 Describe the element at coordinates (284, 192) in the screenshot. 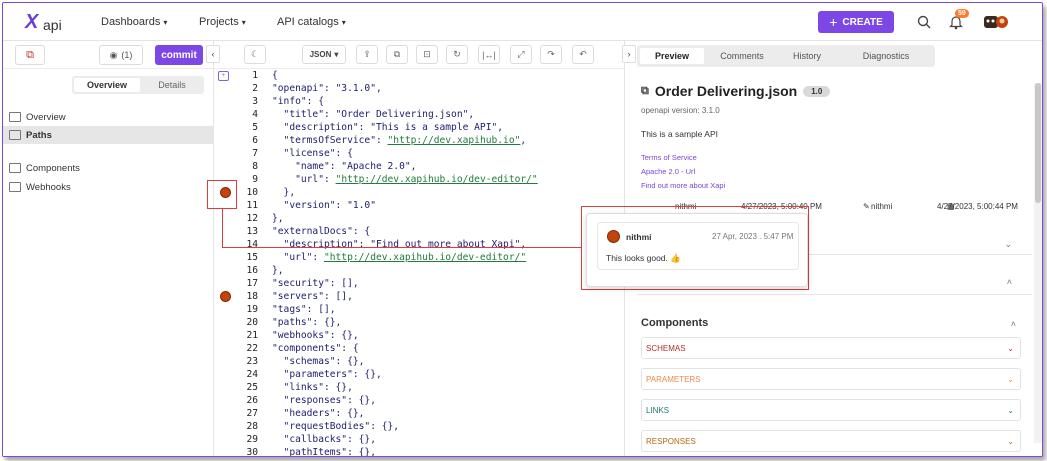

I see `code-token: },` at that location.